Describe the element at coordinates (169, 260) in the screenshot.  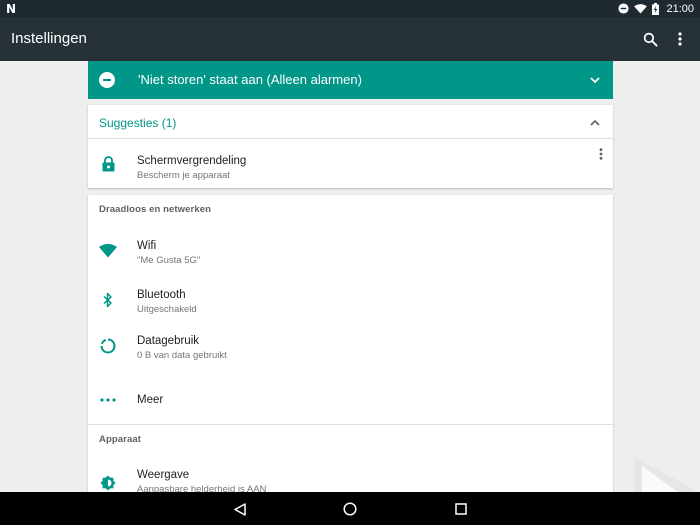
I see `wifi-subtitle: "Me Gusta 5G"` at that location.